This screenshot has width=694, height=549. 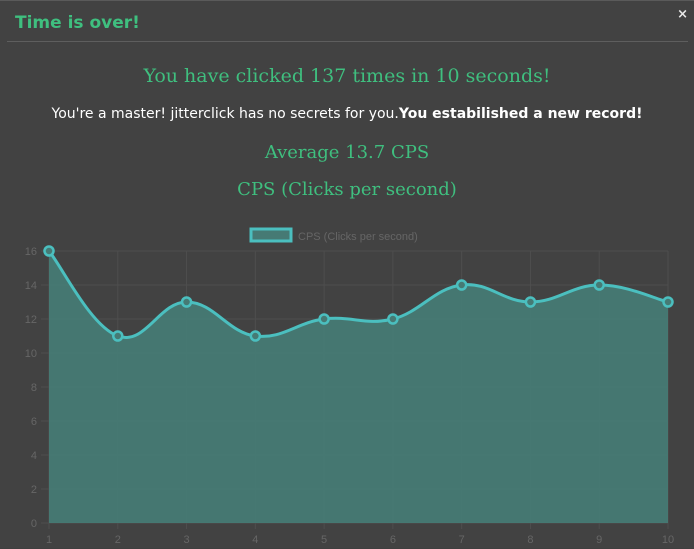 I want to click on x-tick-label: 5, so click(x=324, y=540).